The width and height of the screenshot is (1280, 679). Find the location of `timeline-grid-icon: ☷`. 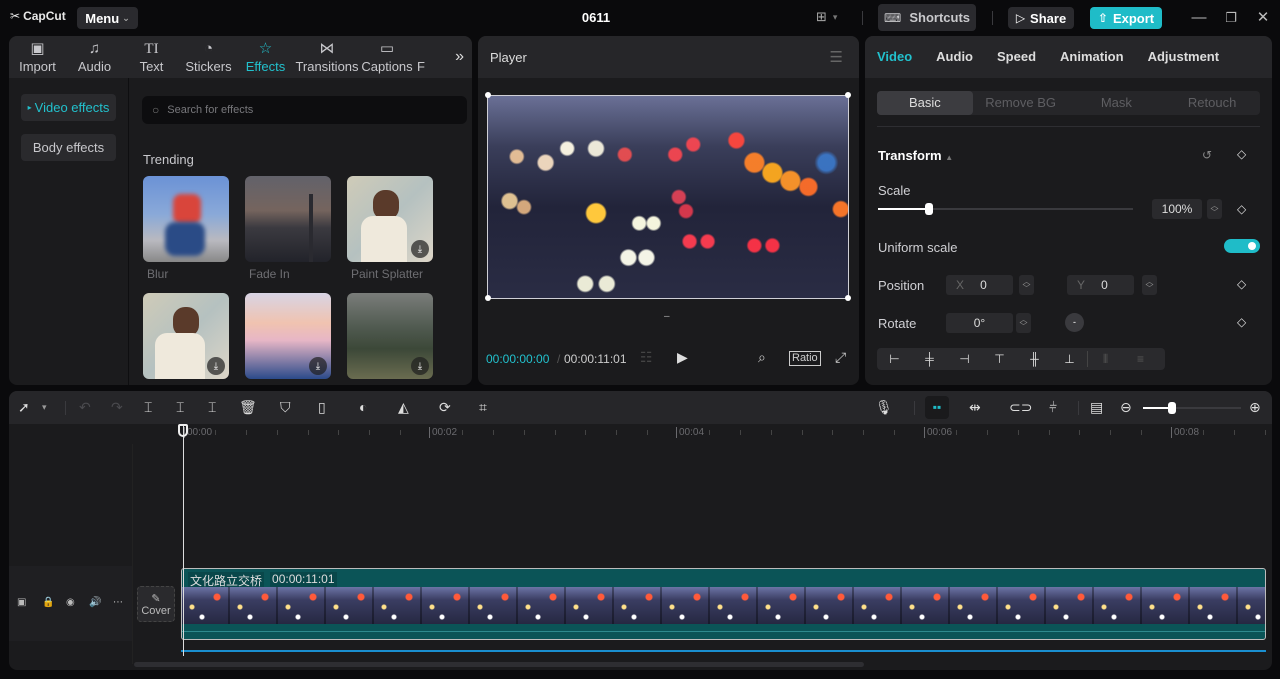

timeline-grid-icon: ☷ is located at coordinates (646, 357).